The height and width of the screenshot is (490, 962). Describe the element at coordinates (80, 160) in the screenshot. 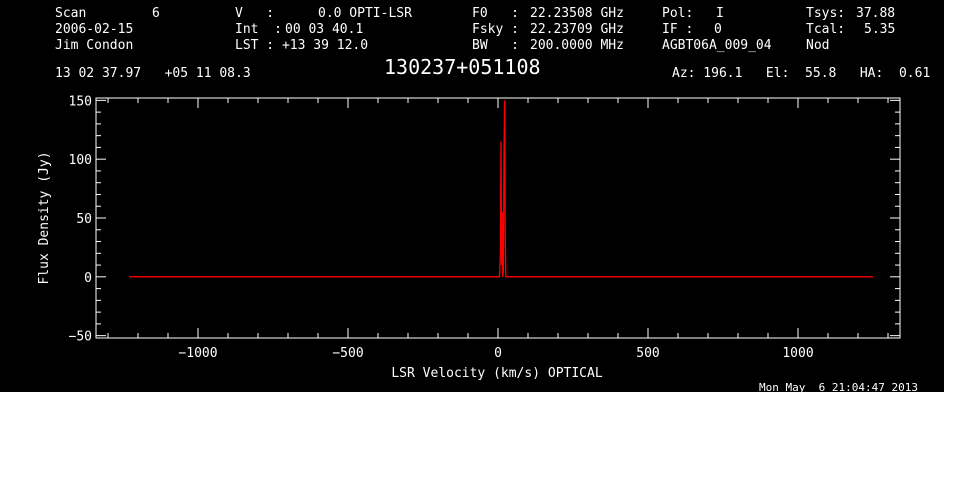

I see `y-tick-label: 100` at that location.